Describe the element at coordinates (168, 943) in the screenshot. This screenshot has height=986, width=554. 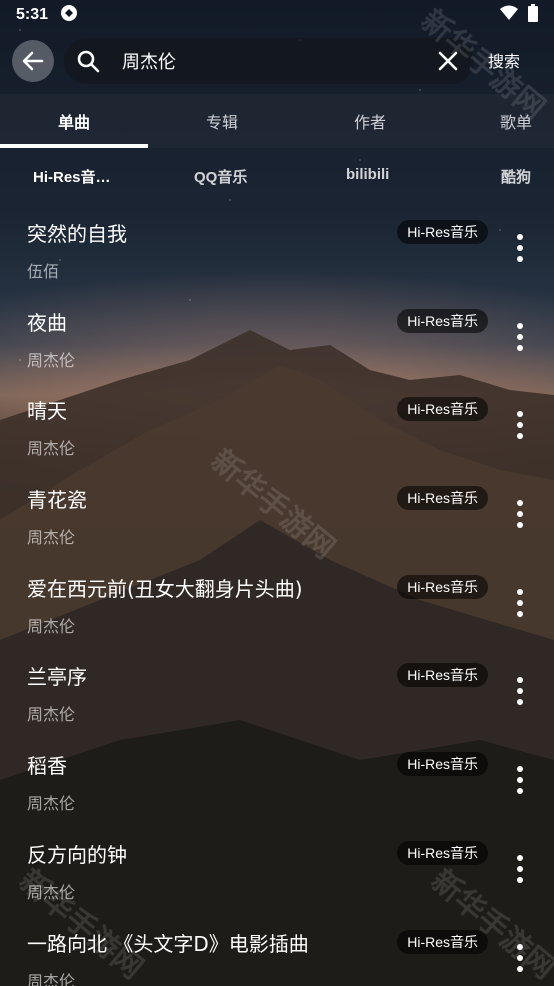
I see `song-title: 一路向北 《头文字D》电影插曲` at that location.